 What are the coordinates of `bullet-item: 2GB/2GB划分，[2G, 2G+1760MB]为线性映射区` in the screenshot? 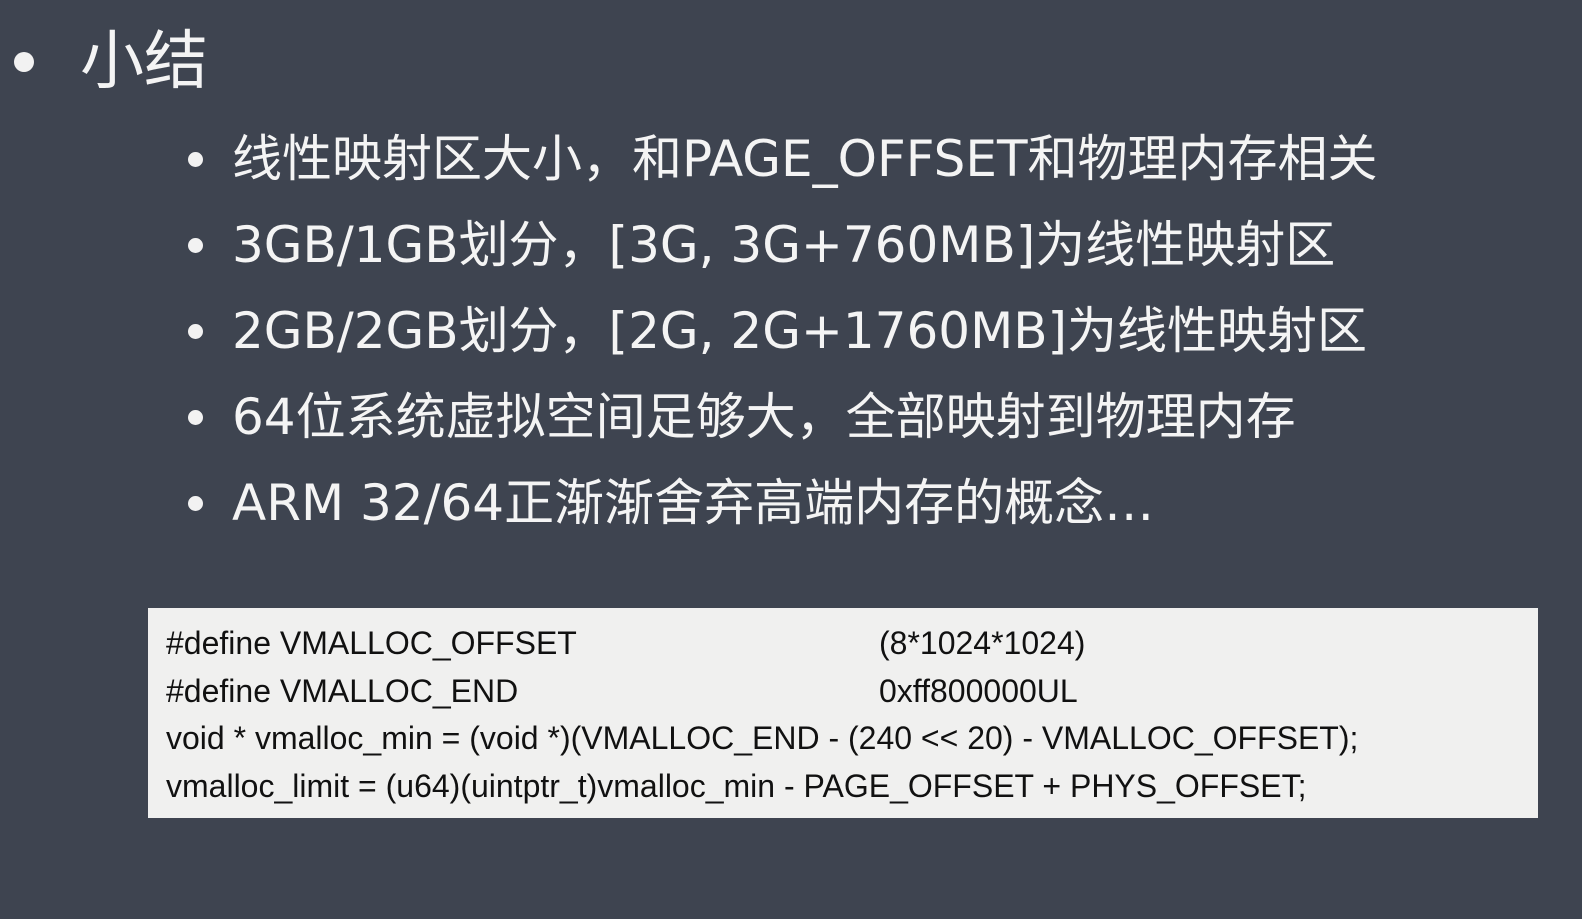 It's located at (878, 331).